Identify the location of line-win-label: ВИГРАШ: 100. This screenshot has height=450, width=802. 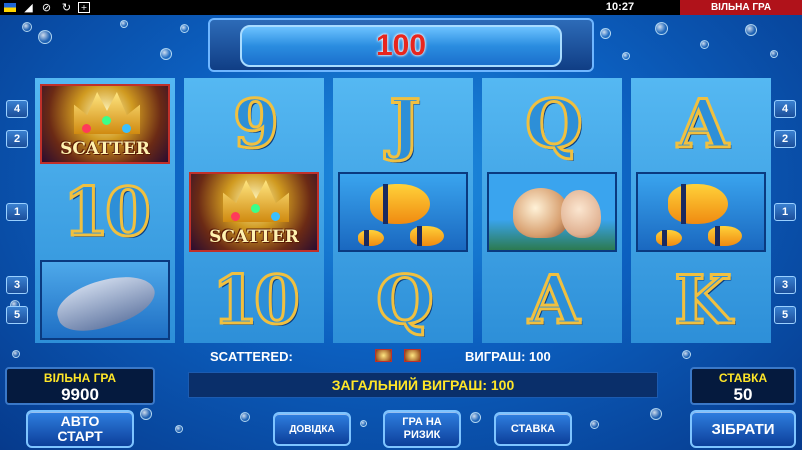
(508, 356).